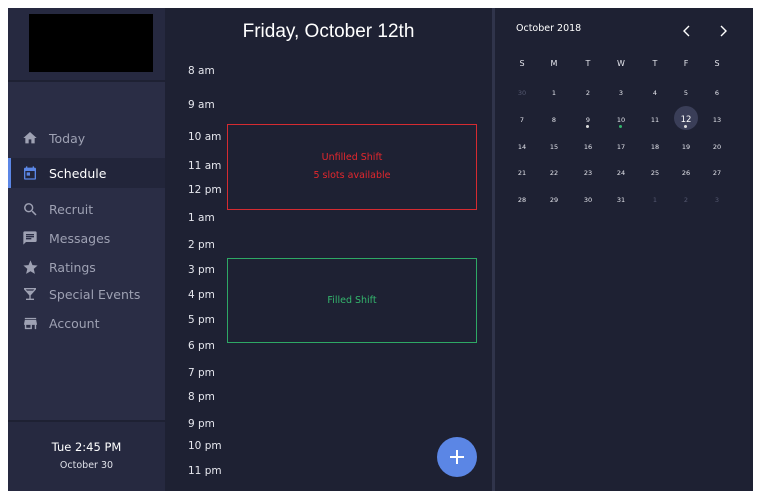  Describe the element at coordinates (201, 320) in the screenshot. I see `hour-label: 5 pm` at that location.